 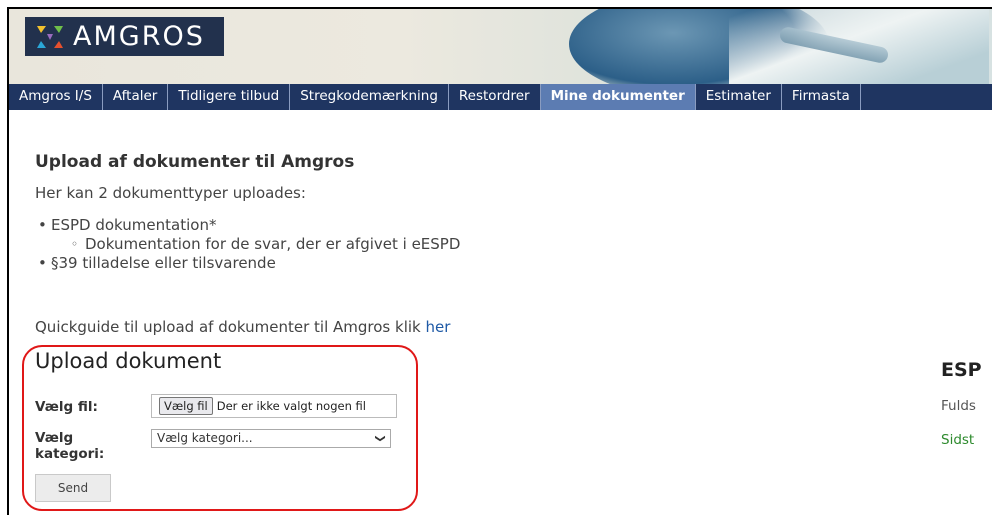 What do you see at coordinates (229, 97) in the screenshot?
I see `nav-item-tidligere-tilbud: Tidligere tilbud` at bounding box center [229, 97].